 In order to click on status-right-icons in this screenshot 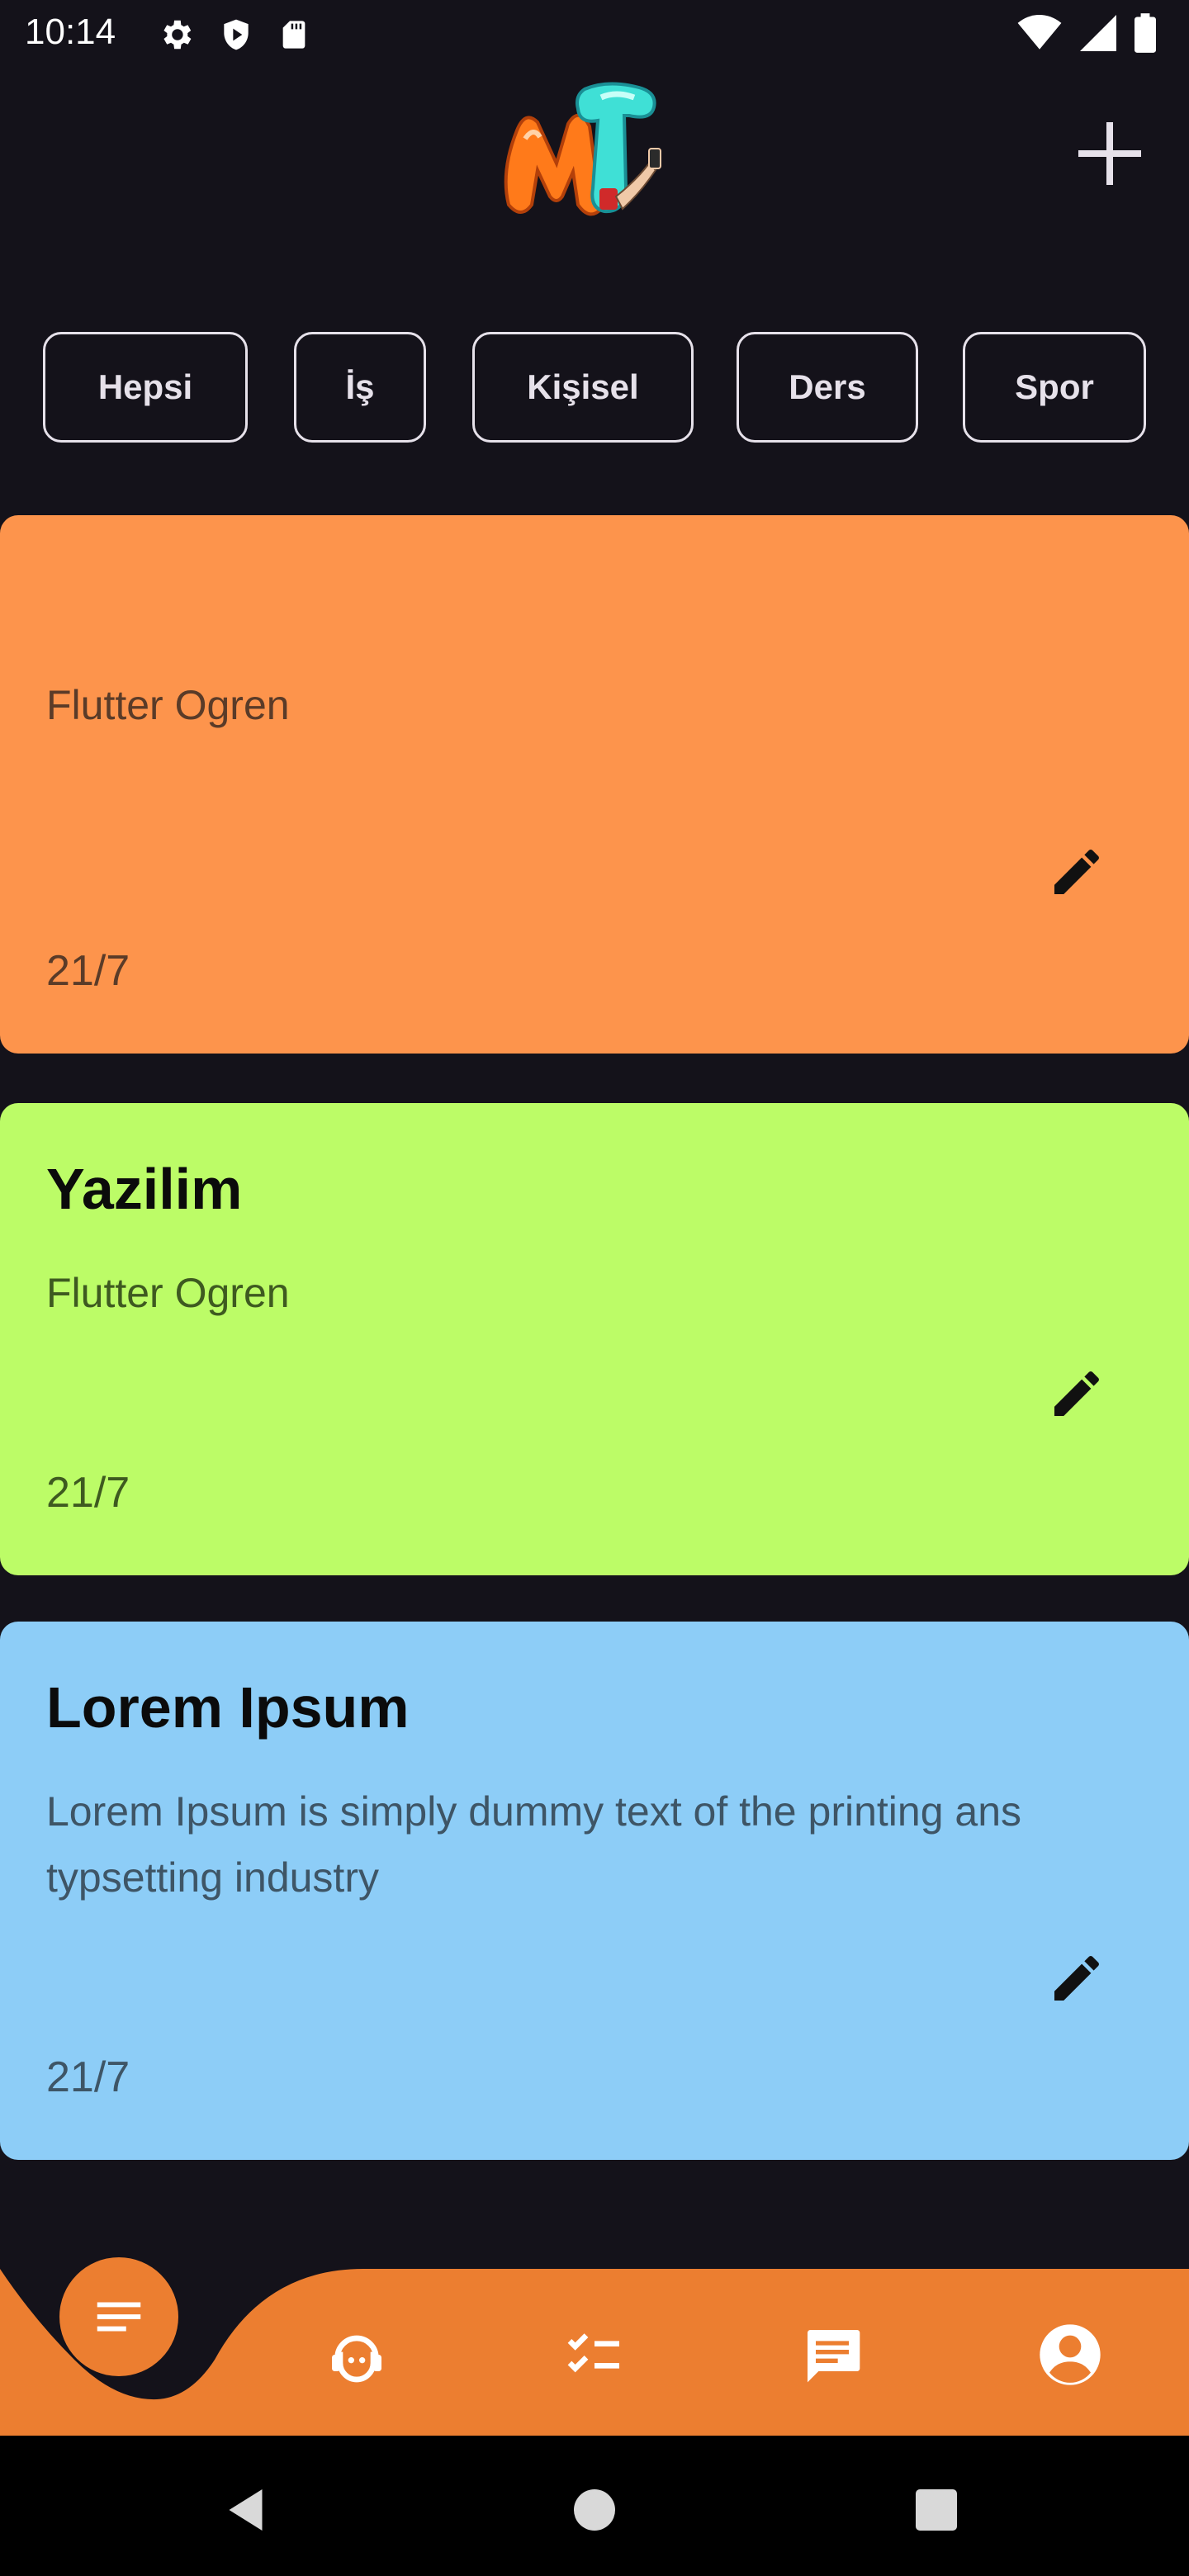, I will do `click(1086, 33)`.